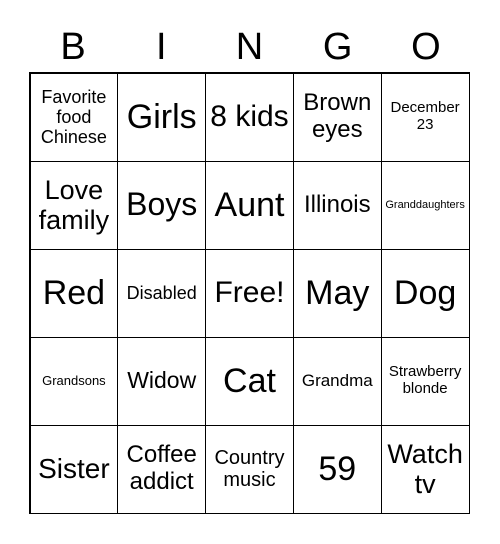 This screenshot has width=500, height=544. What do you see at coordinates (162, 205) in the screenshot?
I see `bingo-cell: Boys` at bounding box center [162, 205].